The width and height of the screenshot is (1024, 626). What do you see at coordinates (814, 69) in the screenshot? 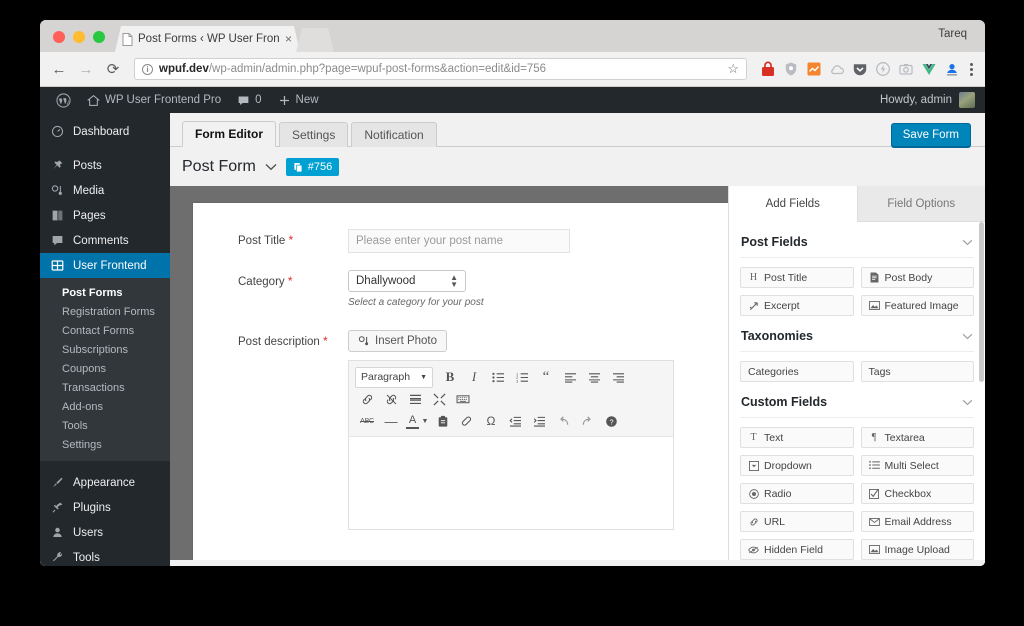
I see `analytics-icon` at bounding box center [814, 69].